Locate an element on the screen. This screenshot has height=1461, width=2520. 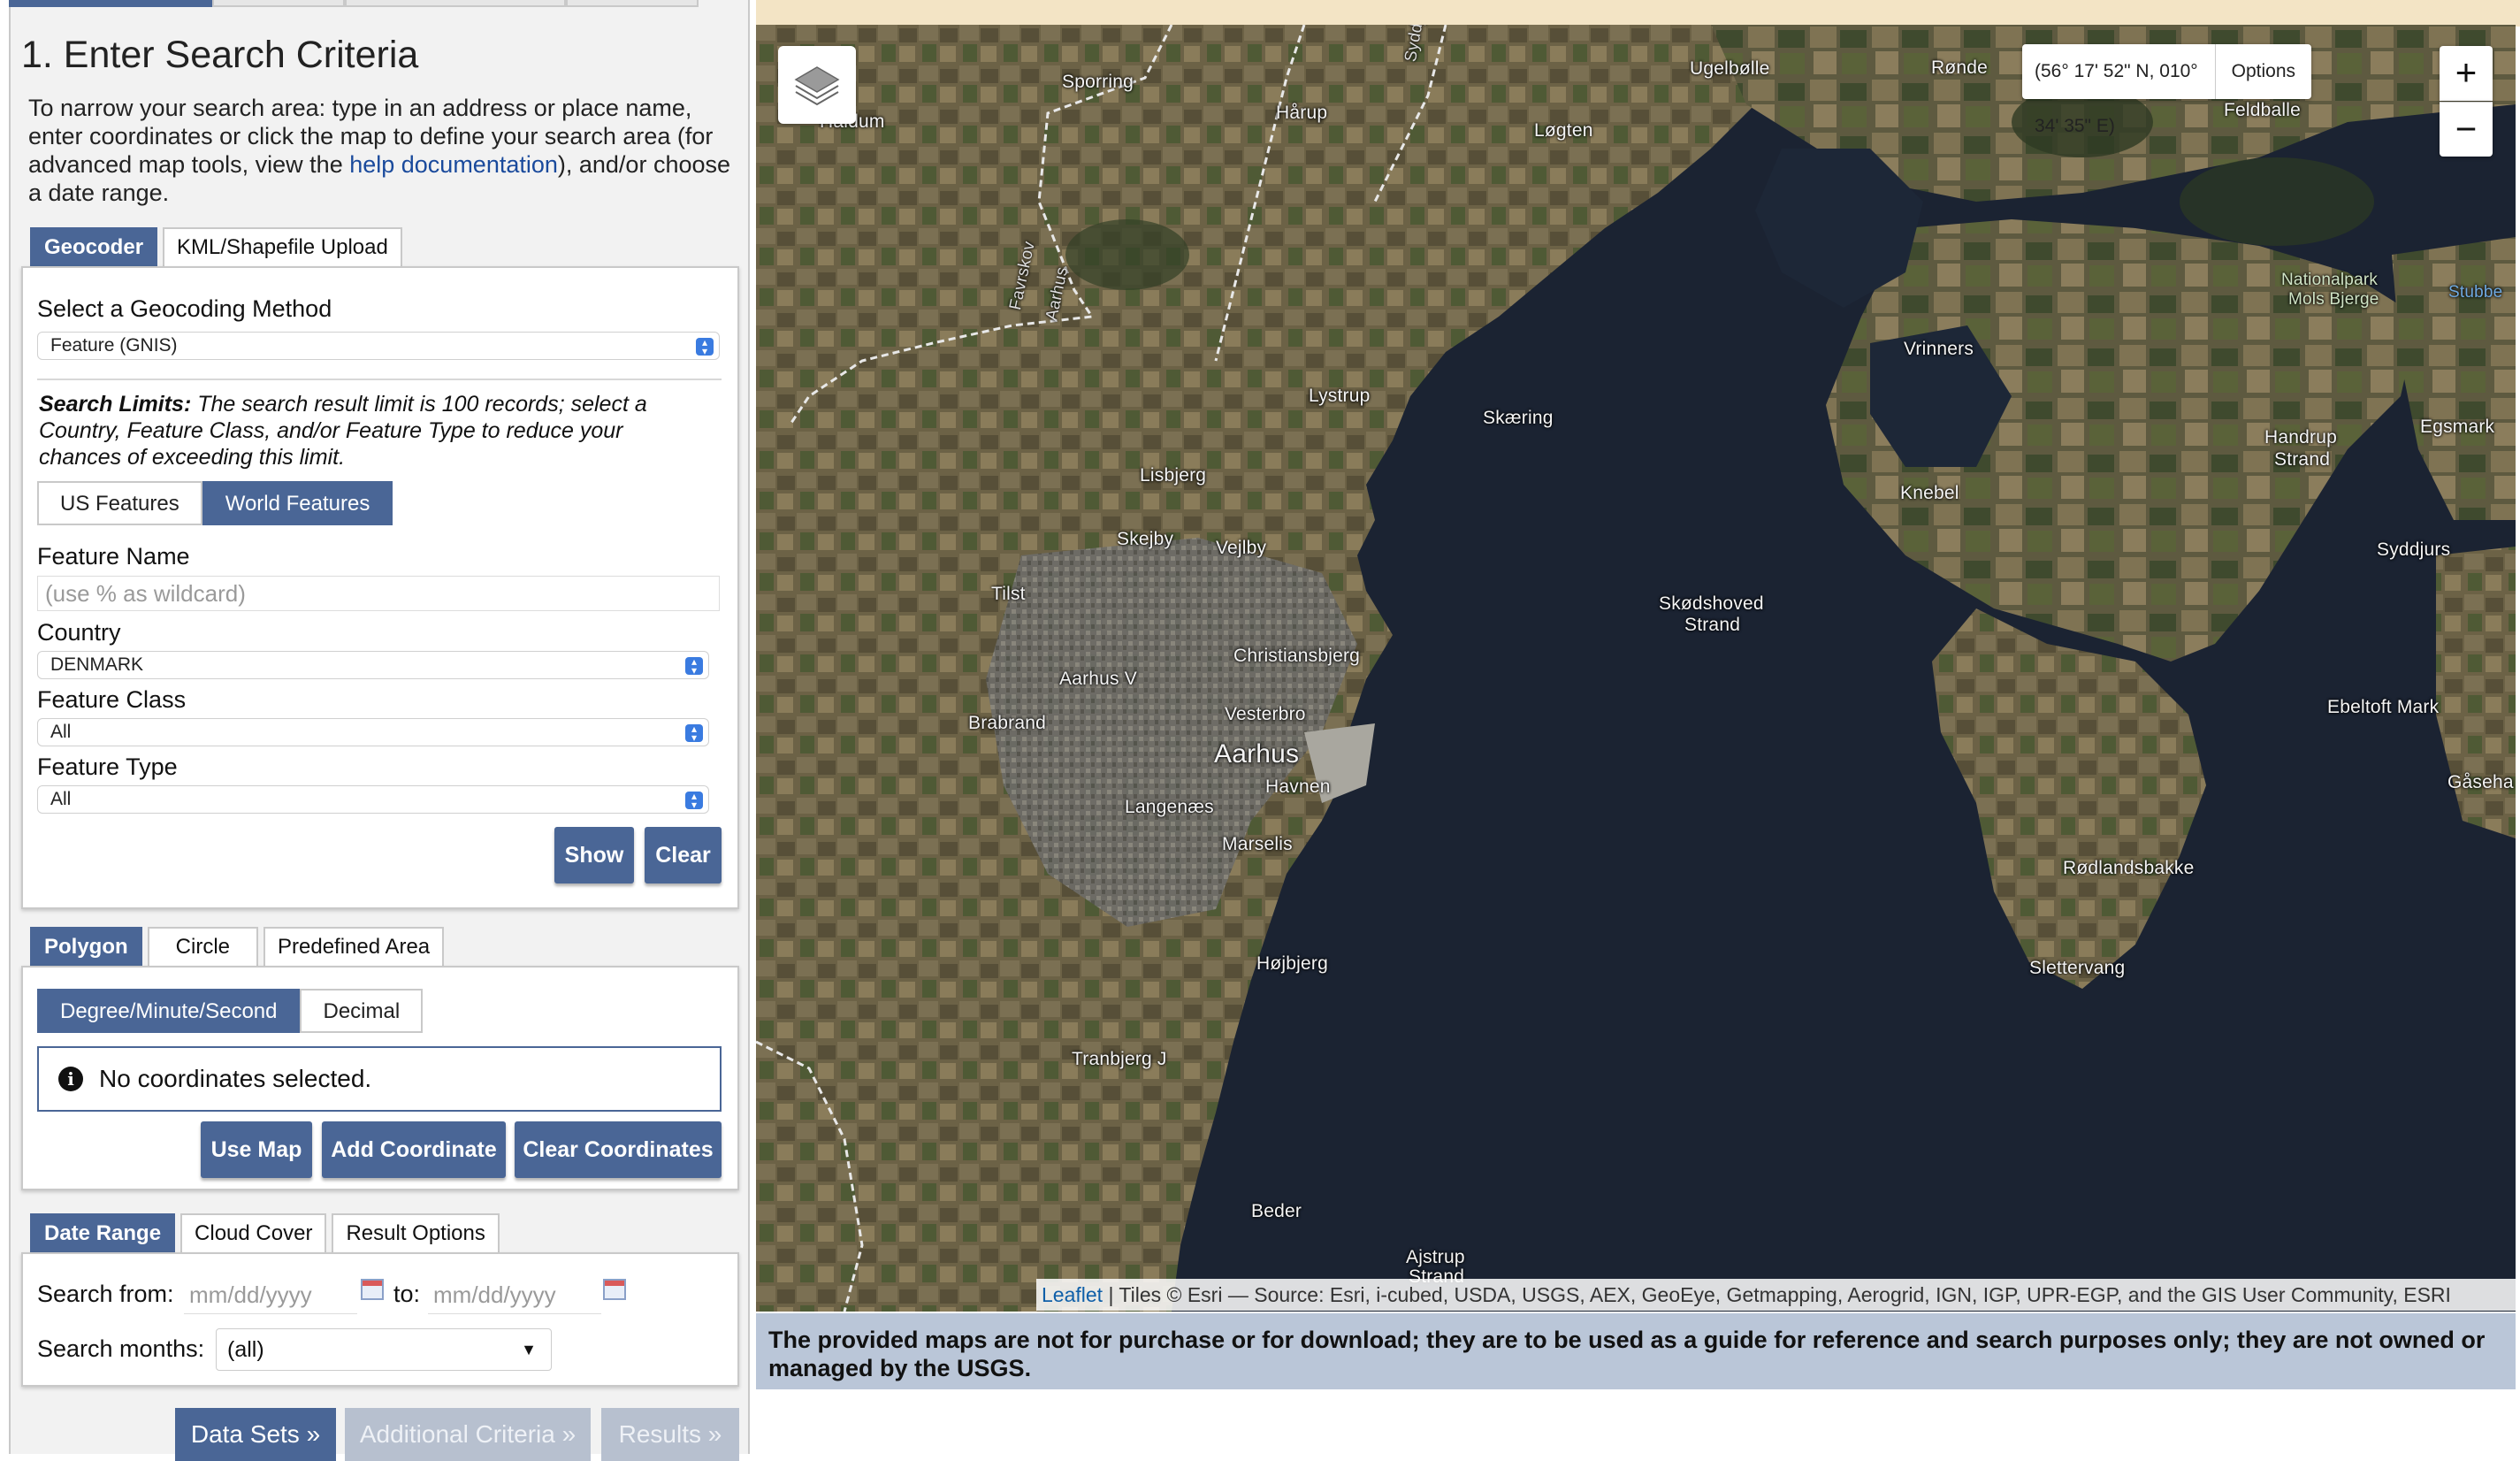
tab-geocoder: Geocoder is located at coordinates (94, 246).